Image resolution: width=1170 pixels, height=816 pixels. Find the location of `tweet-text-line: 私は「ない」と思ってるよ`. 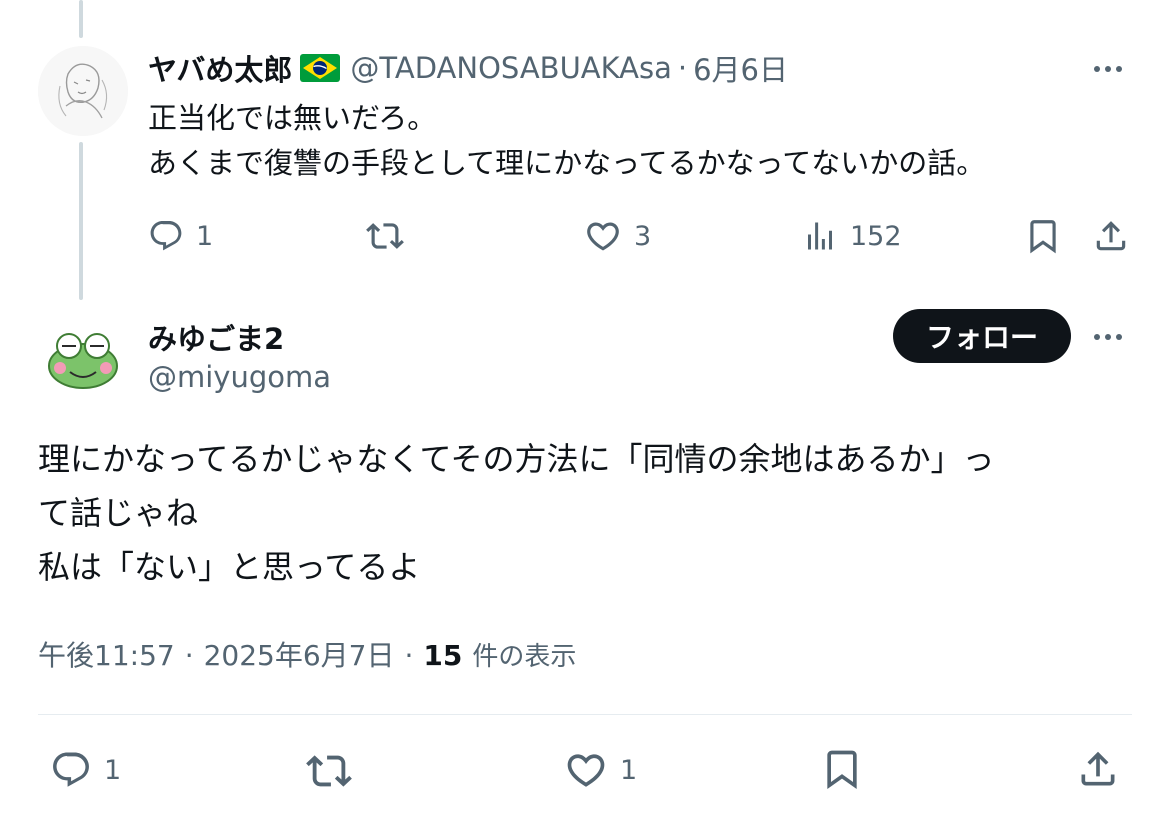

tweet-text-line: 私は「ない」と思ってるよ is located at coordinates (229, 567).